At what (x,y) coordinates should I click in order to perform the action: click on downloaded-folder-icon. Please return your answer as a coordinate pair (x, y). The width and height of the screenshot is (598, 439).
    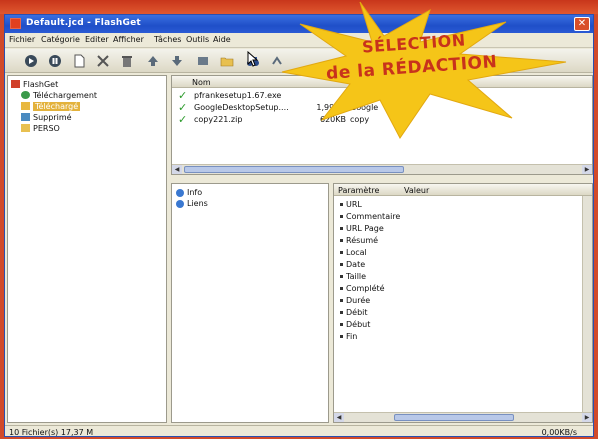
    Looking at the image, I should click on (25, 106).